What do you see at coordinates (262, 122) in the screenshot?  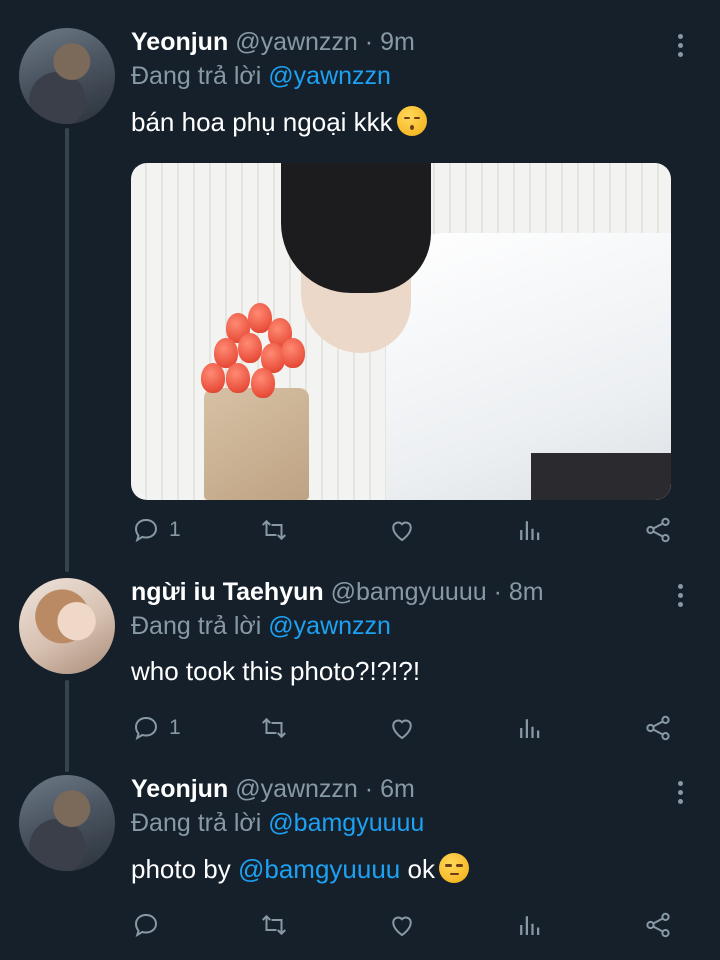 I see `tweet-body: bán hoa phụ ngoại kkk` at bounding box center [262, 122].